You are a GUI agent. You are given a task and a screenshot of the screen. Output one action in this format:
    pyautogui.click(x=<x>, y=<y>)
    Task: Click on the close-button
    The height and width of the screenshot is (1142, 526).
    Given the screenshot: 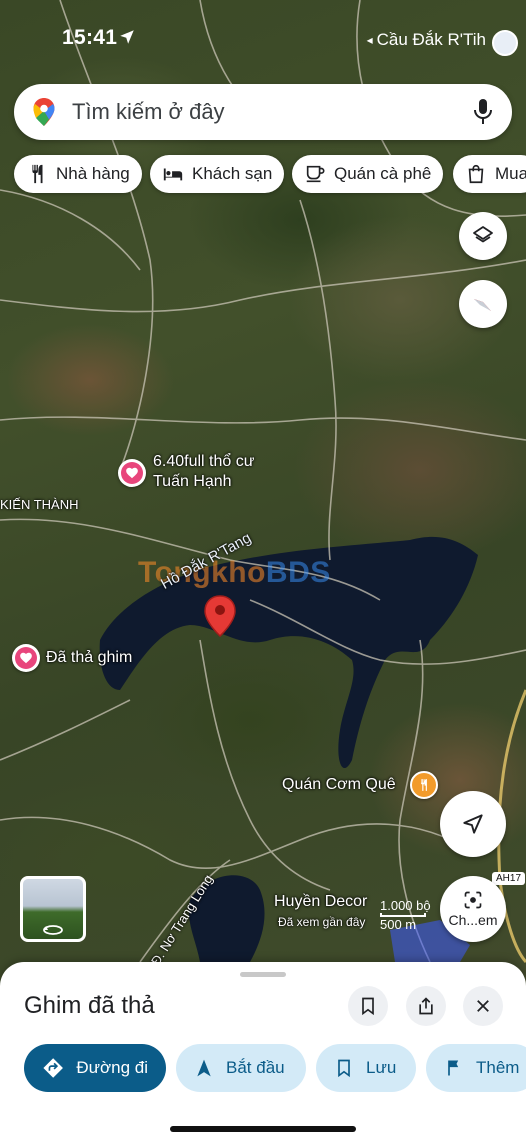 What is the action you would take?
    pyautogui.click(x=483, y=1006)
    